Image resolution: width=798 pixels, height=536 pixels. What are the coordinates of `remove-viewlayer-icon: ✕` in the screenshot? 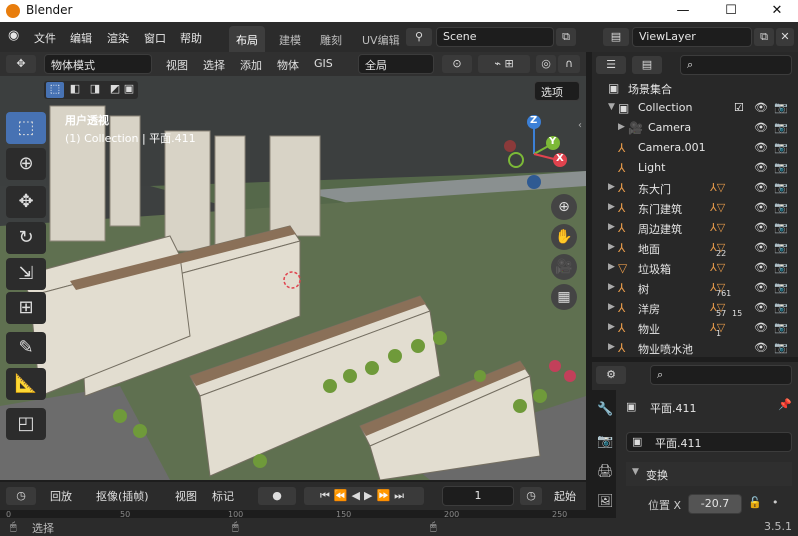 It's located at (785, 37).